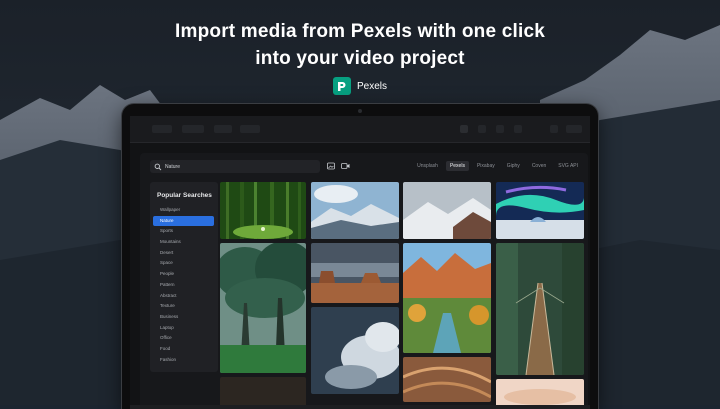 The width and height of the screenshot is (720, 409). What do you see at coordinates (345, 166) in the screenshot?
I see `video-icon` at bounding box center [345, 166].